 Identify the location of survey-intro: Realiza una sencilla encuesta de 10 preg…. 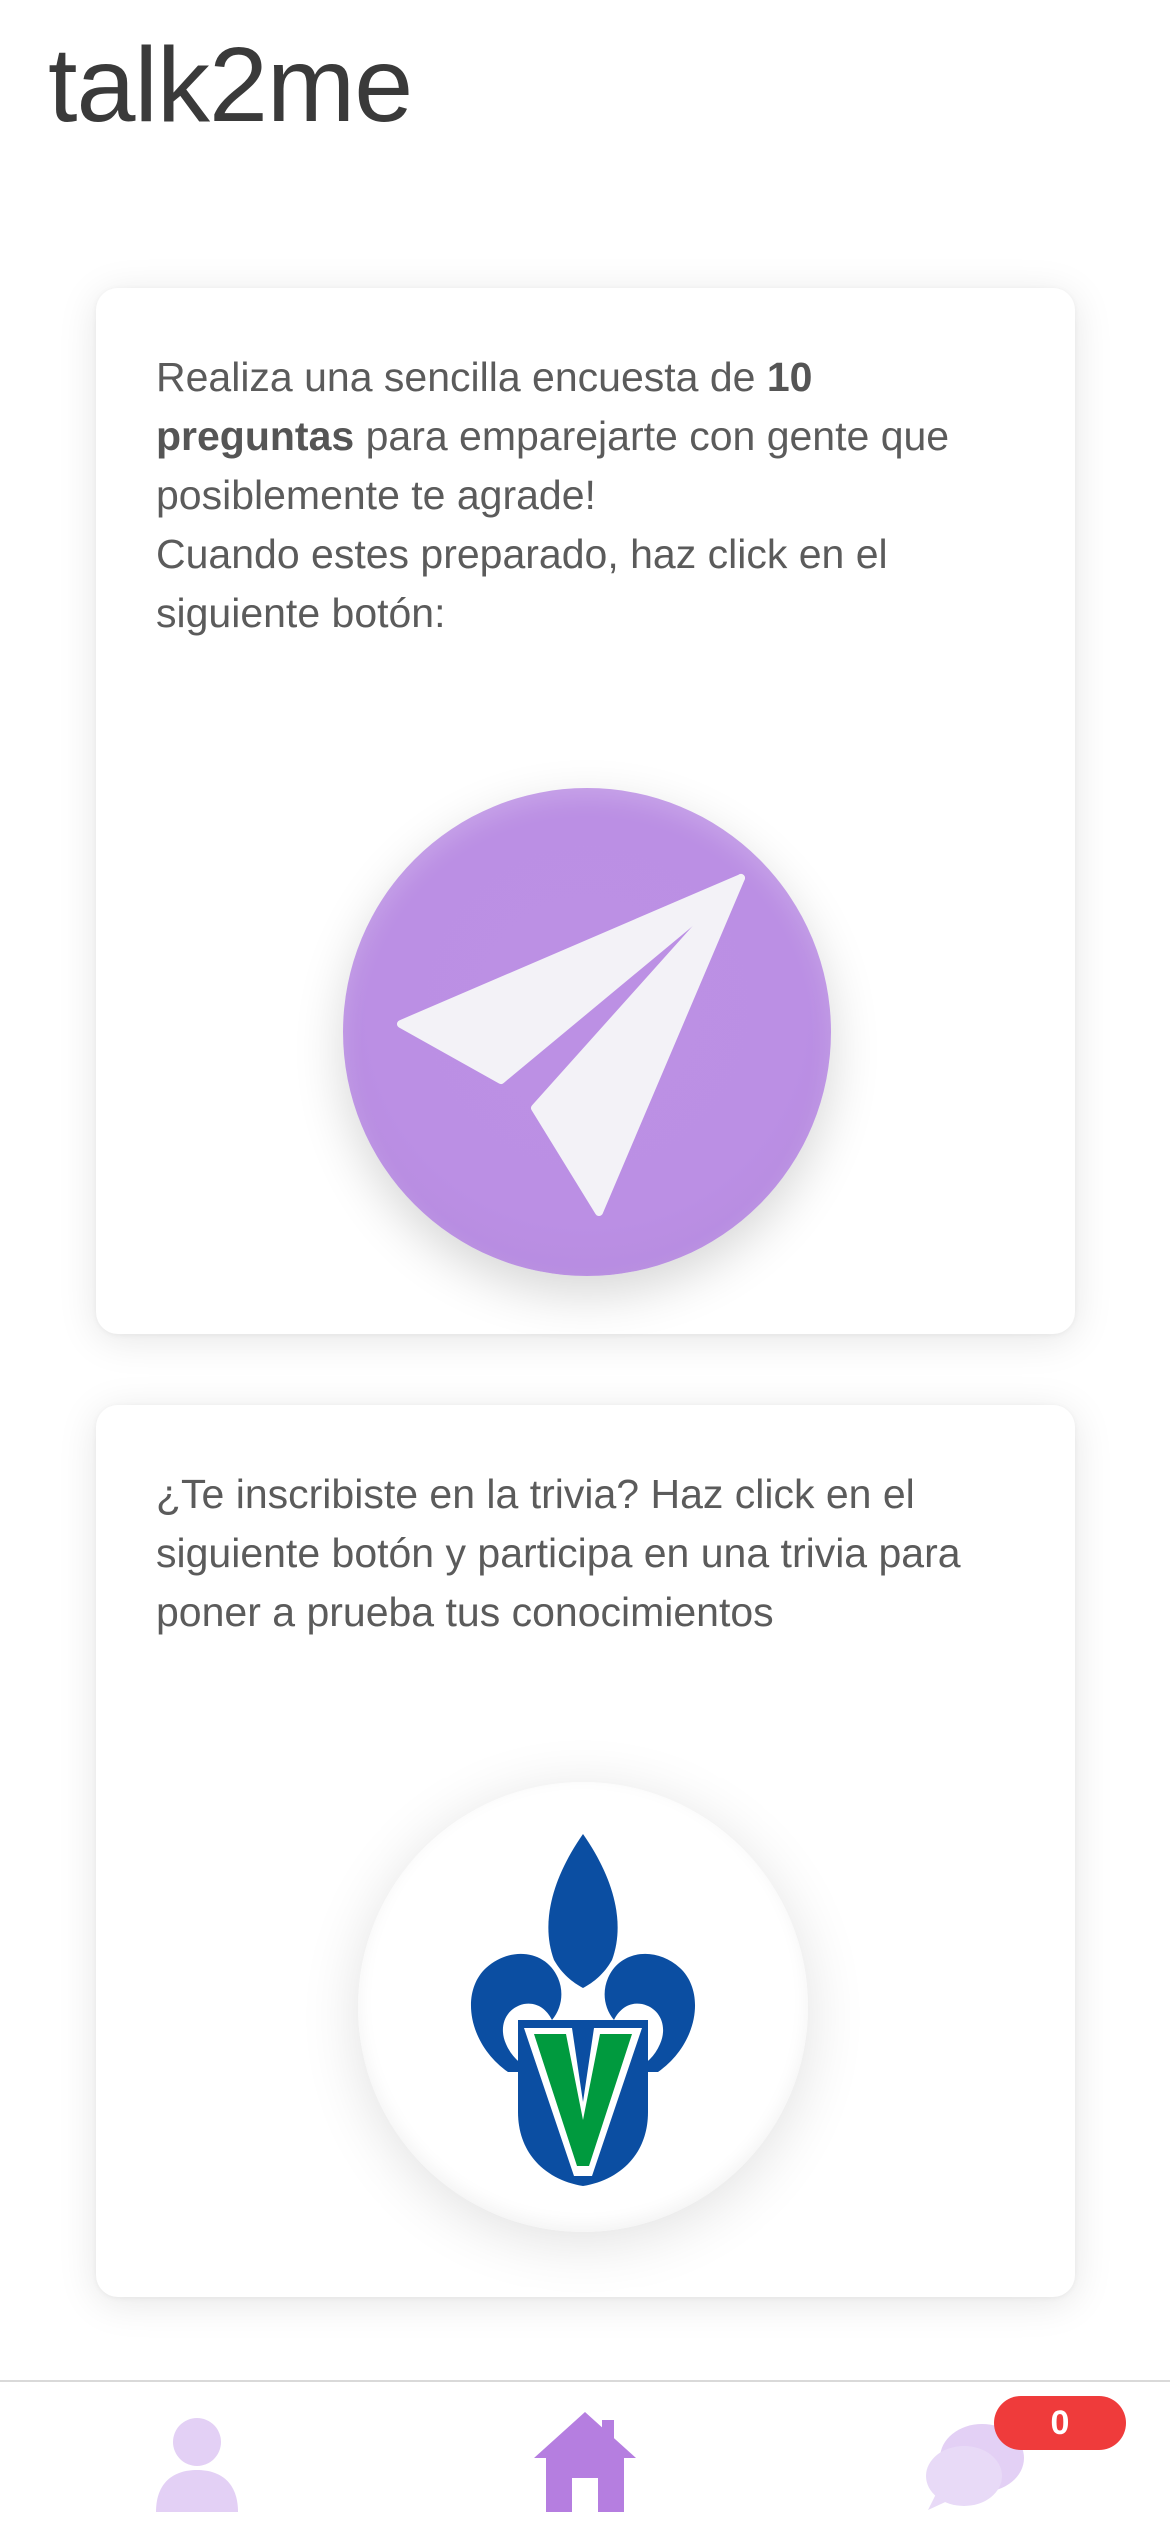
(585, 436).